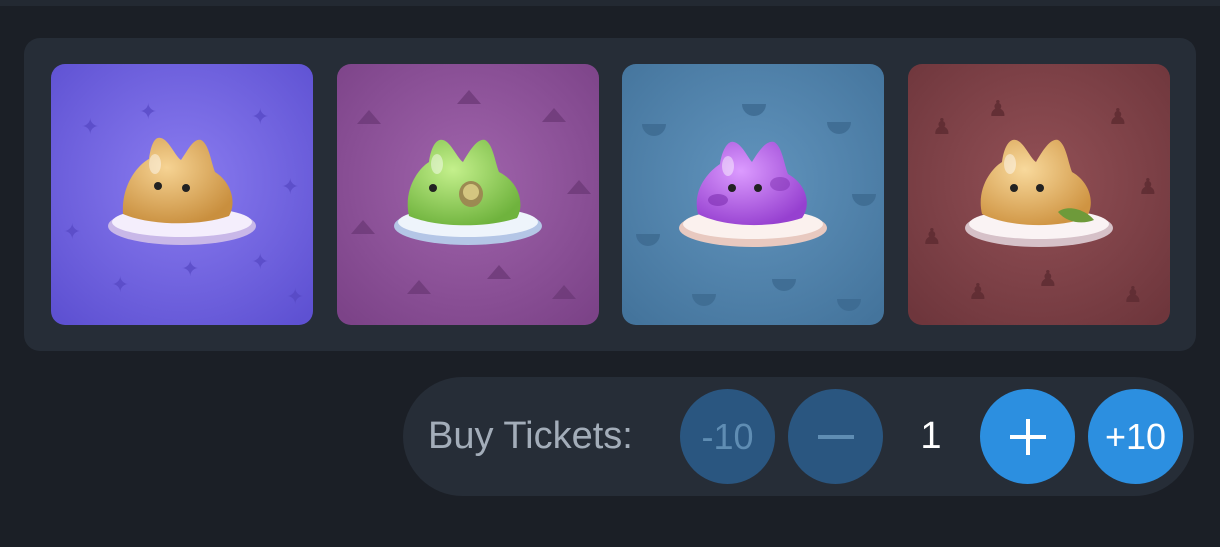 The height and width of the screenshot is (547, 1220). I want to click on nft-card-sparkle-jelly: ✦ ✦ ✦ ✦ ✦ ✦ ✦ ✦ ✦, so click(182, 194).